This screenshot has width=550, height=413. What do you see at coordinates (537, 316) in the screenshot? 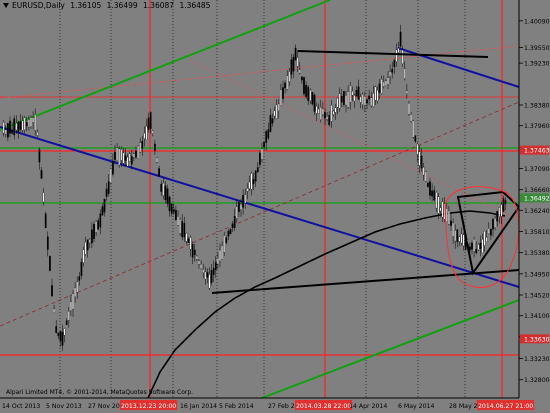
I see `price-label: 1.34100` at bounding box center [537, 316].